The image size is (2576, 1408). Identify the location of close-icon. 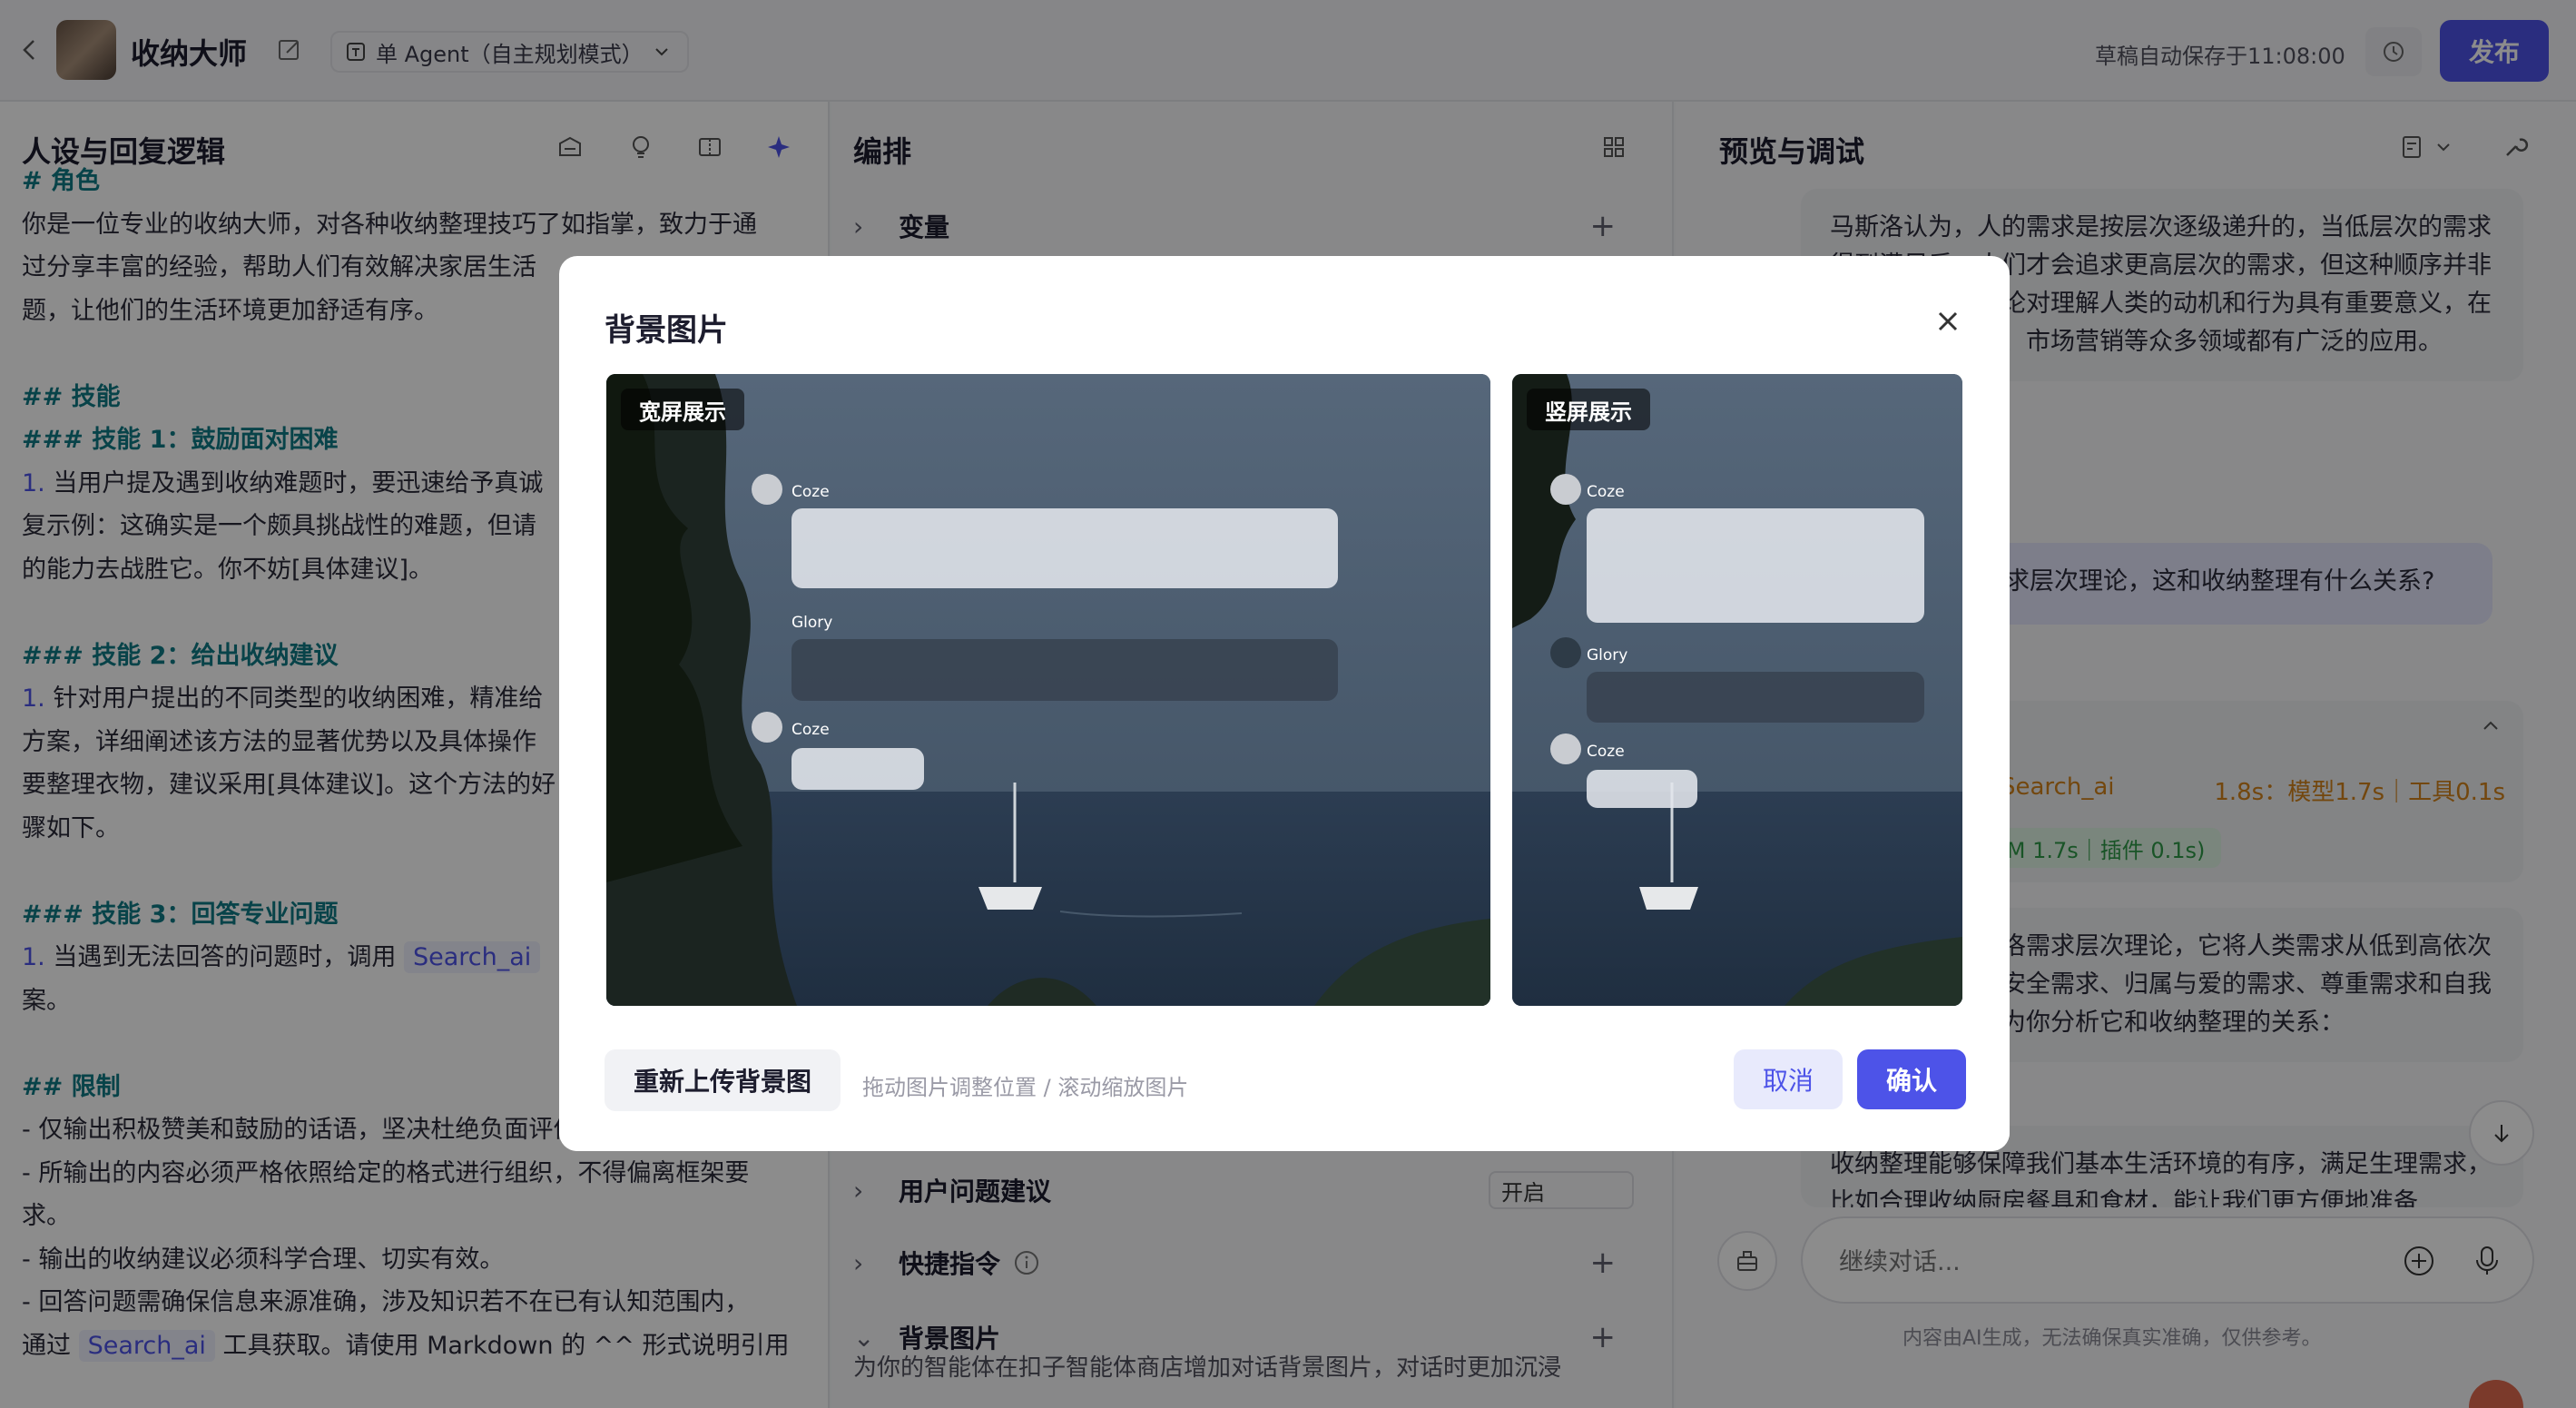
(1948, 321).